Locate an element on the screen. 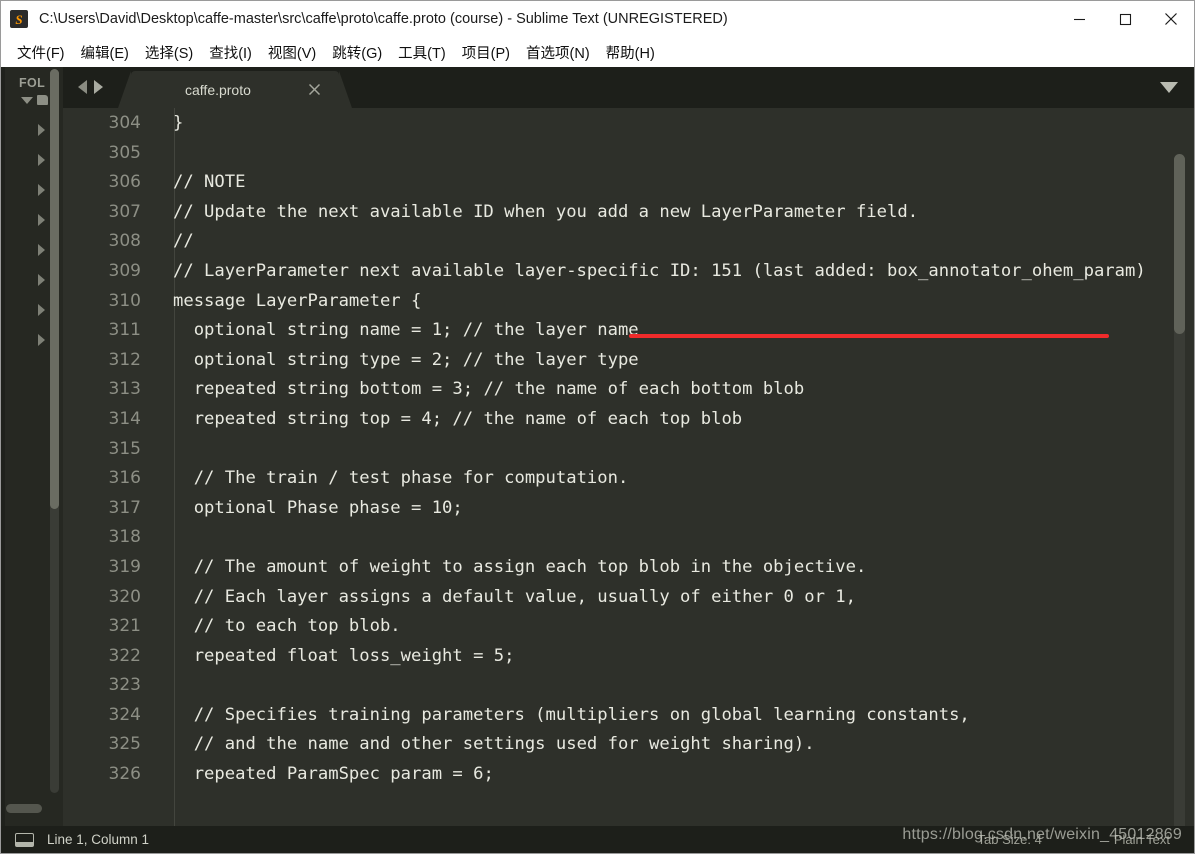 The image size is (1195, 854). app-icon-letter: S is located at coordinates (19, 19).